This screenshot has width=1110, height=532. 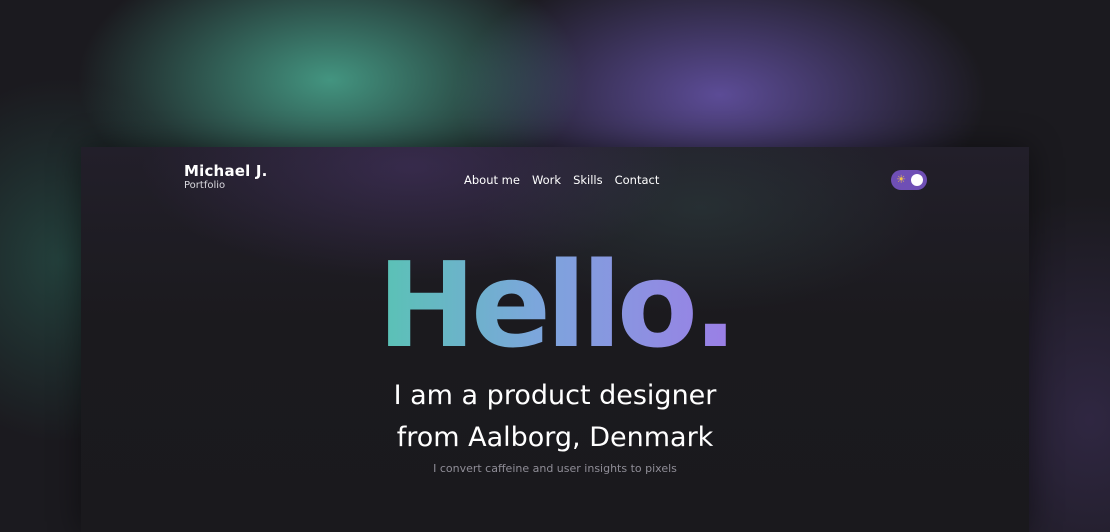 What do you see at coordinates (555, 437) in the screenshot?
I see `hero-subtitle-line-2: from Aalborg, Denmark` at bounding box center [555, 437].